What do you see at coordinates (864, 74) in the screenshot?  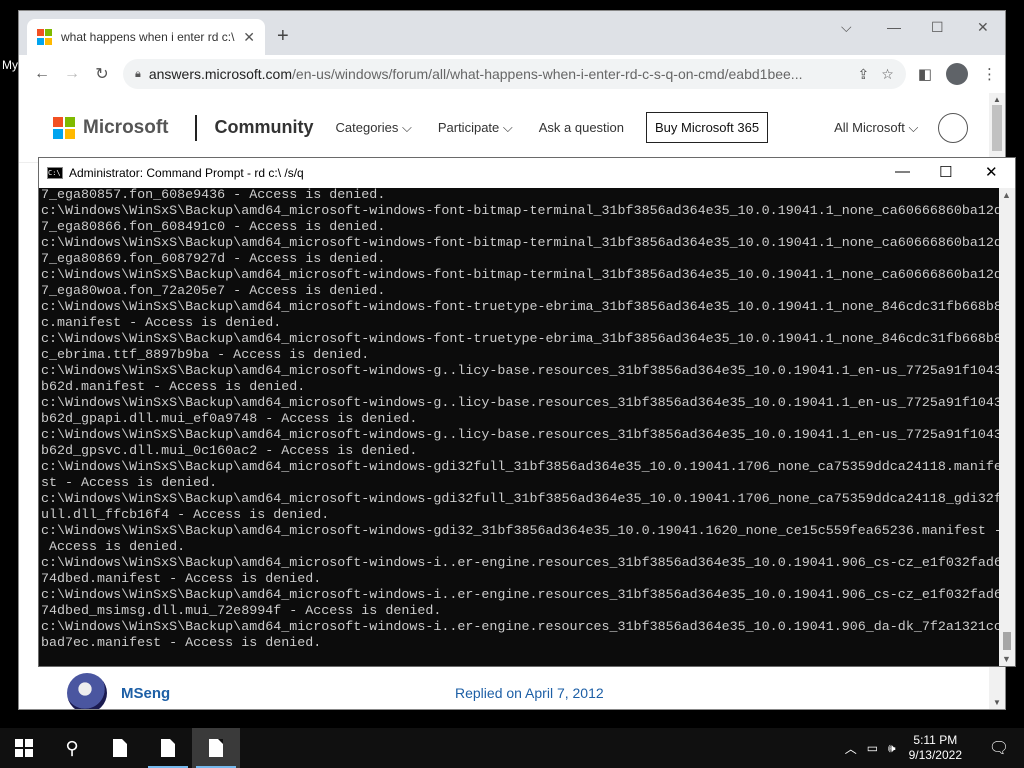 I see `share-icon: ⇪` at bounding box center [864, 74].